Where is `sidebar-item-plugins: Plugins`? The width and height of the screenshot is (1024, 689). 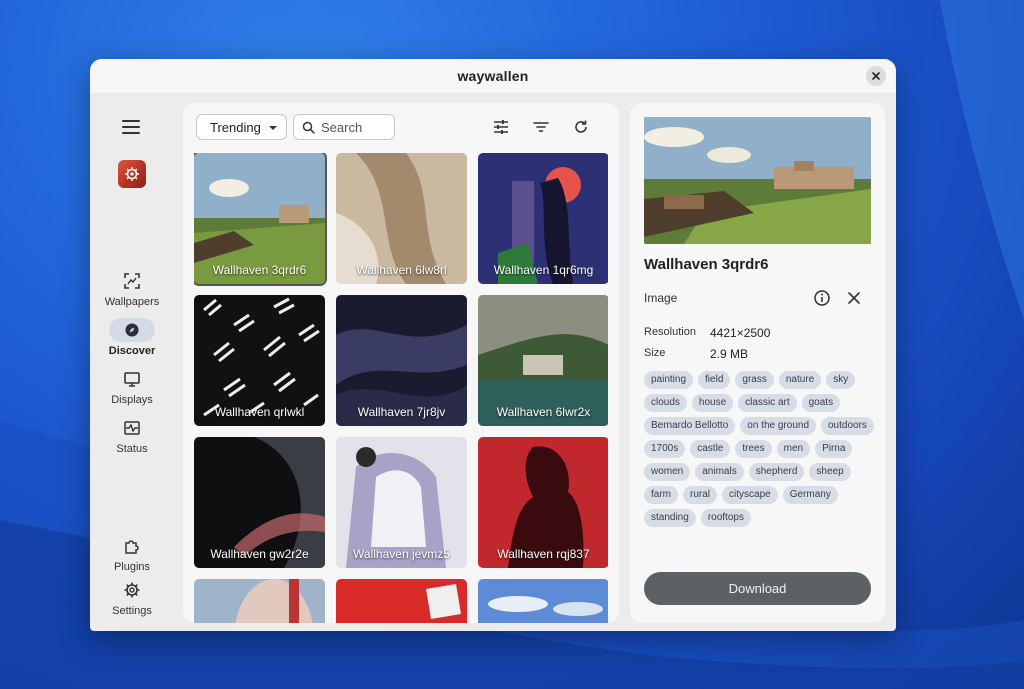 sidebar-item-plugins: Plugins is located at coordinates (132, 553).